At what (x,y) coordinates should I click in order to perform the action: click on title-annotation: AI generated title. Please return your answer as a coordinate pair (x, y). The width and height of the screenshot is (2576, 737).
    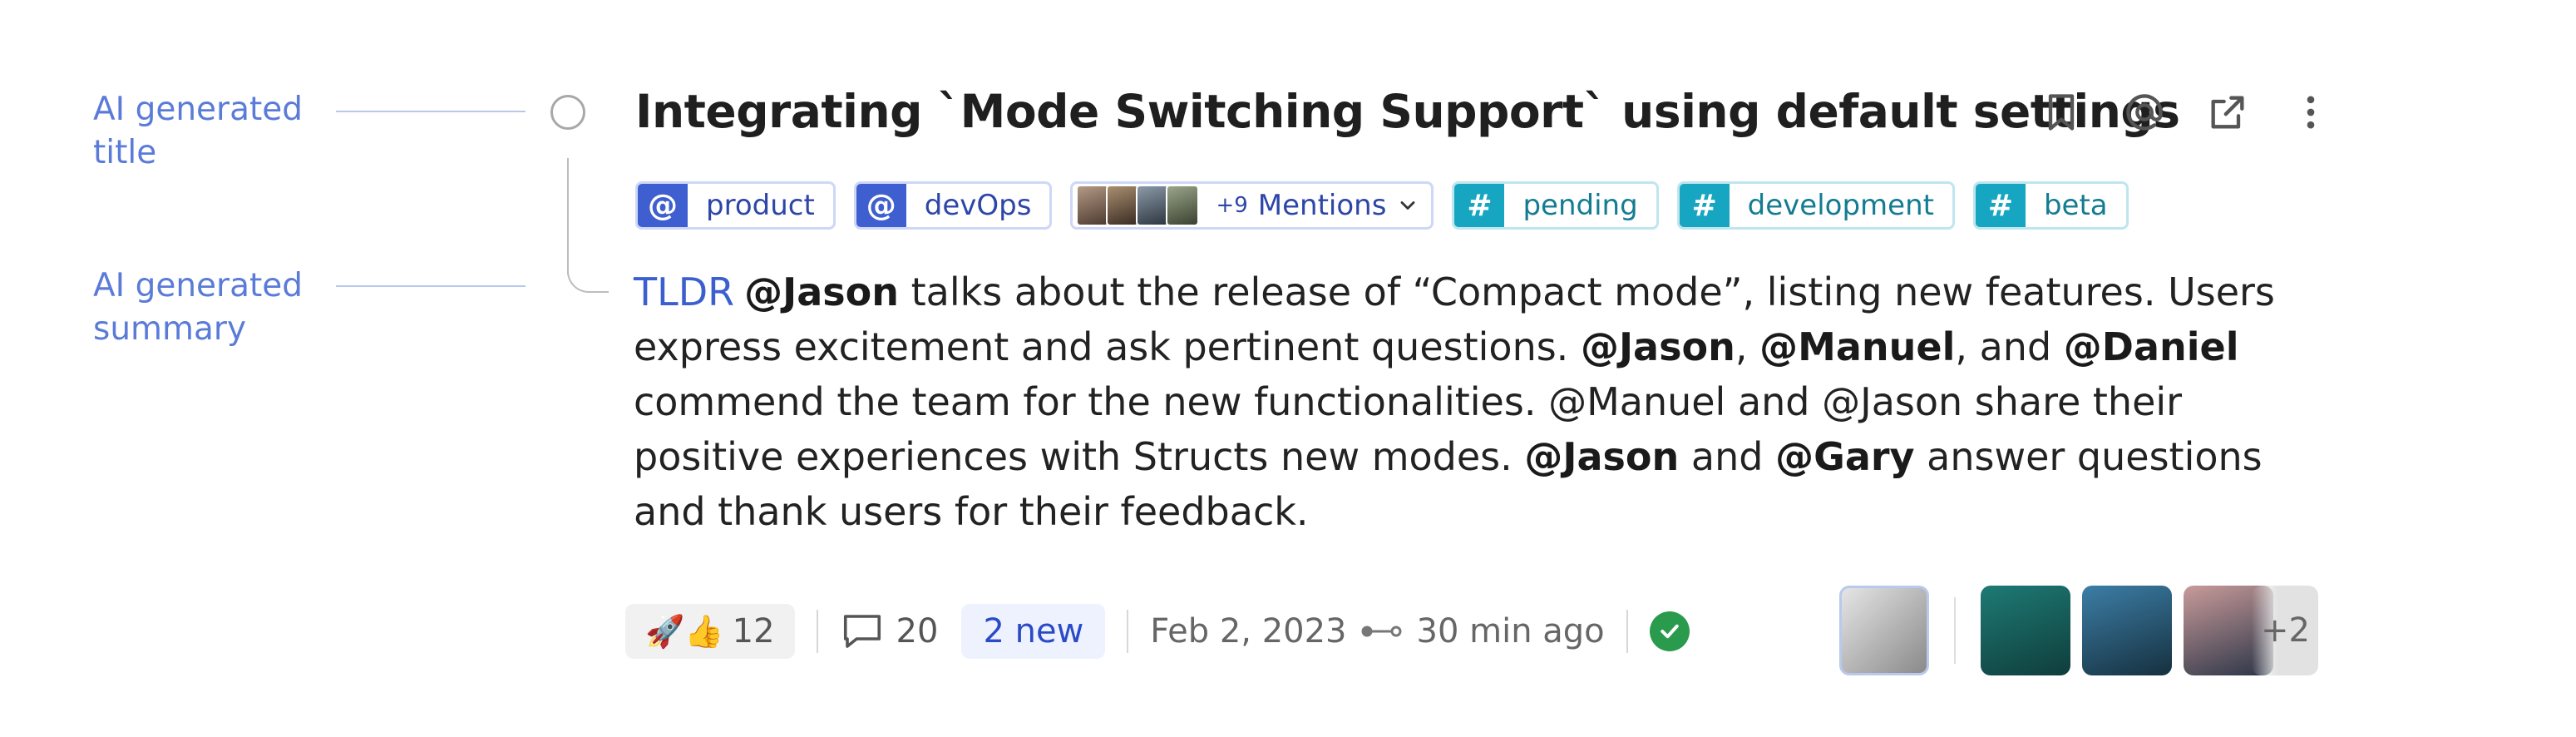
    Looking at the image, I should click on (198, 131).